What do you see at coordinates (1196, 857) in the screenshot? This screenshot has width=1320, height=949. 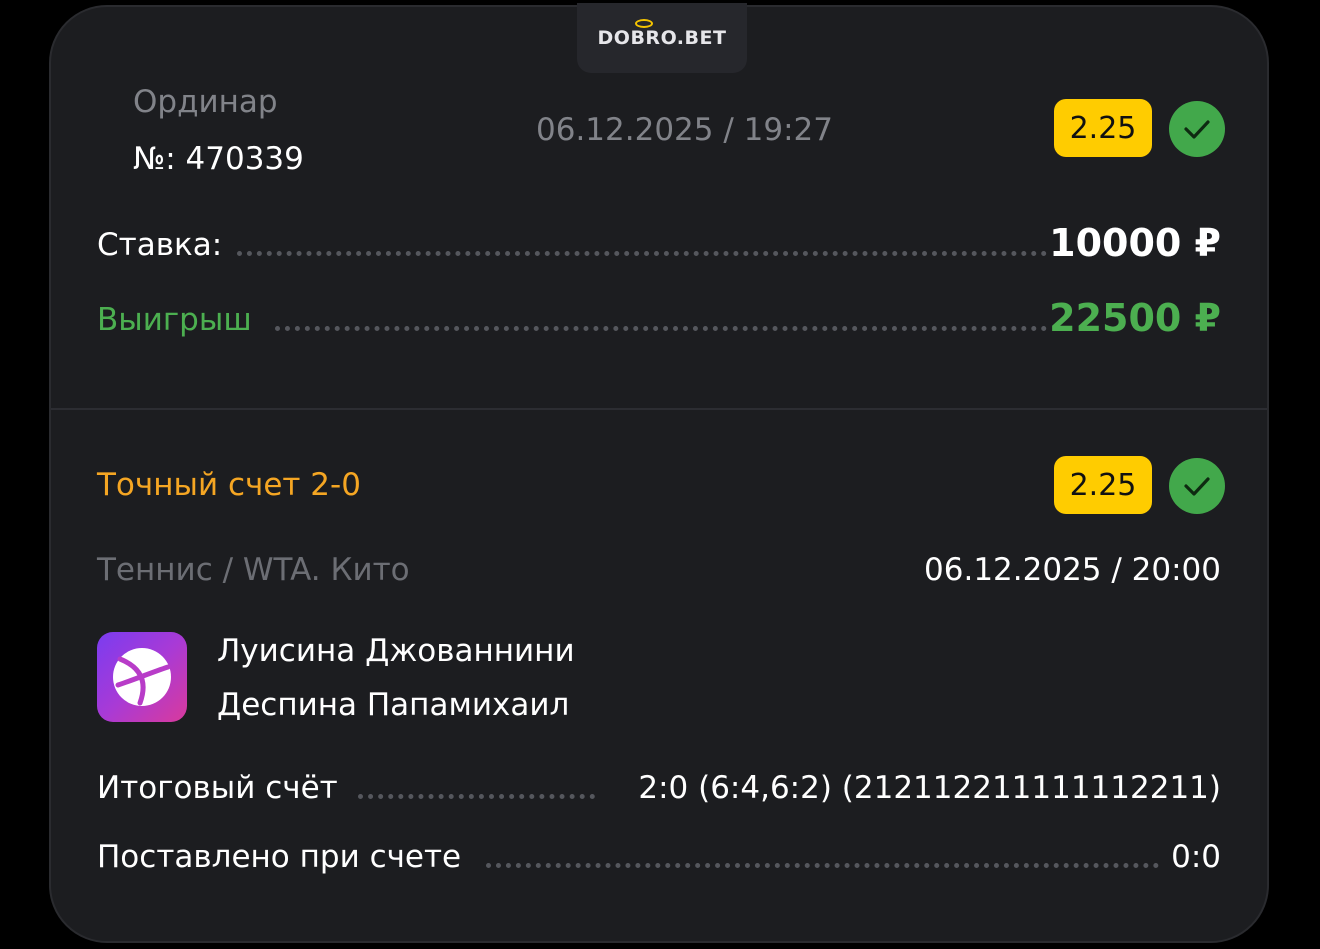 I see `placed-at-value: 0:0` at bounding box center [1196, 857].